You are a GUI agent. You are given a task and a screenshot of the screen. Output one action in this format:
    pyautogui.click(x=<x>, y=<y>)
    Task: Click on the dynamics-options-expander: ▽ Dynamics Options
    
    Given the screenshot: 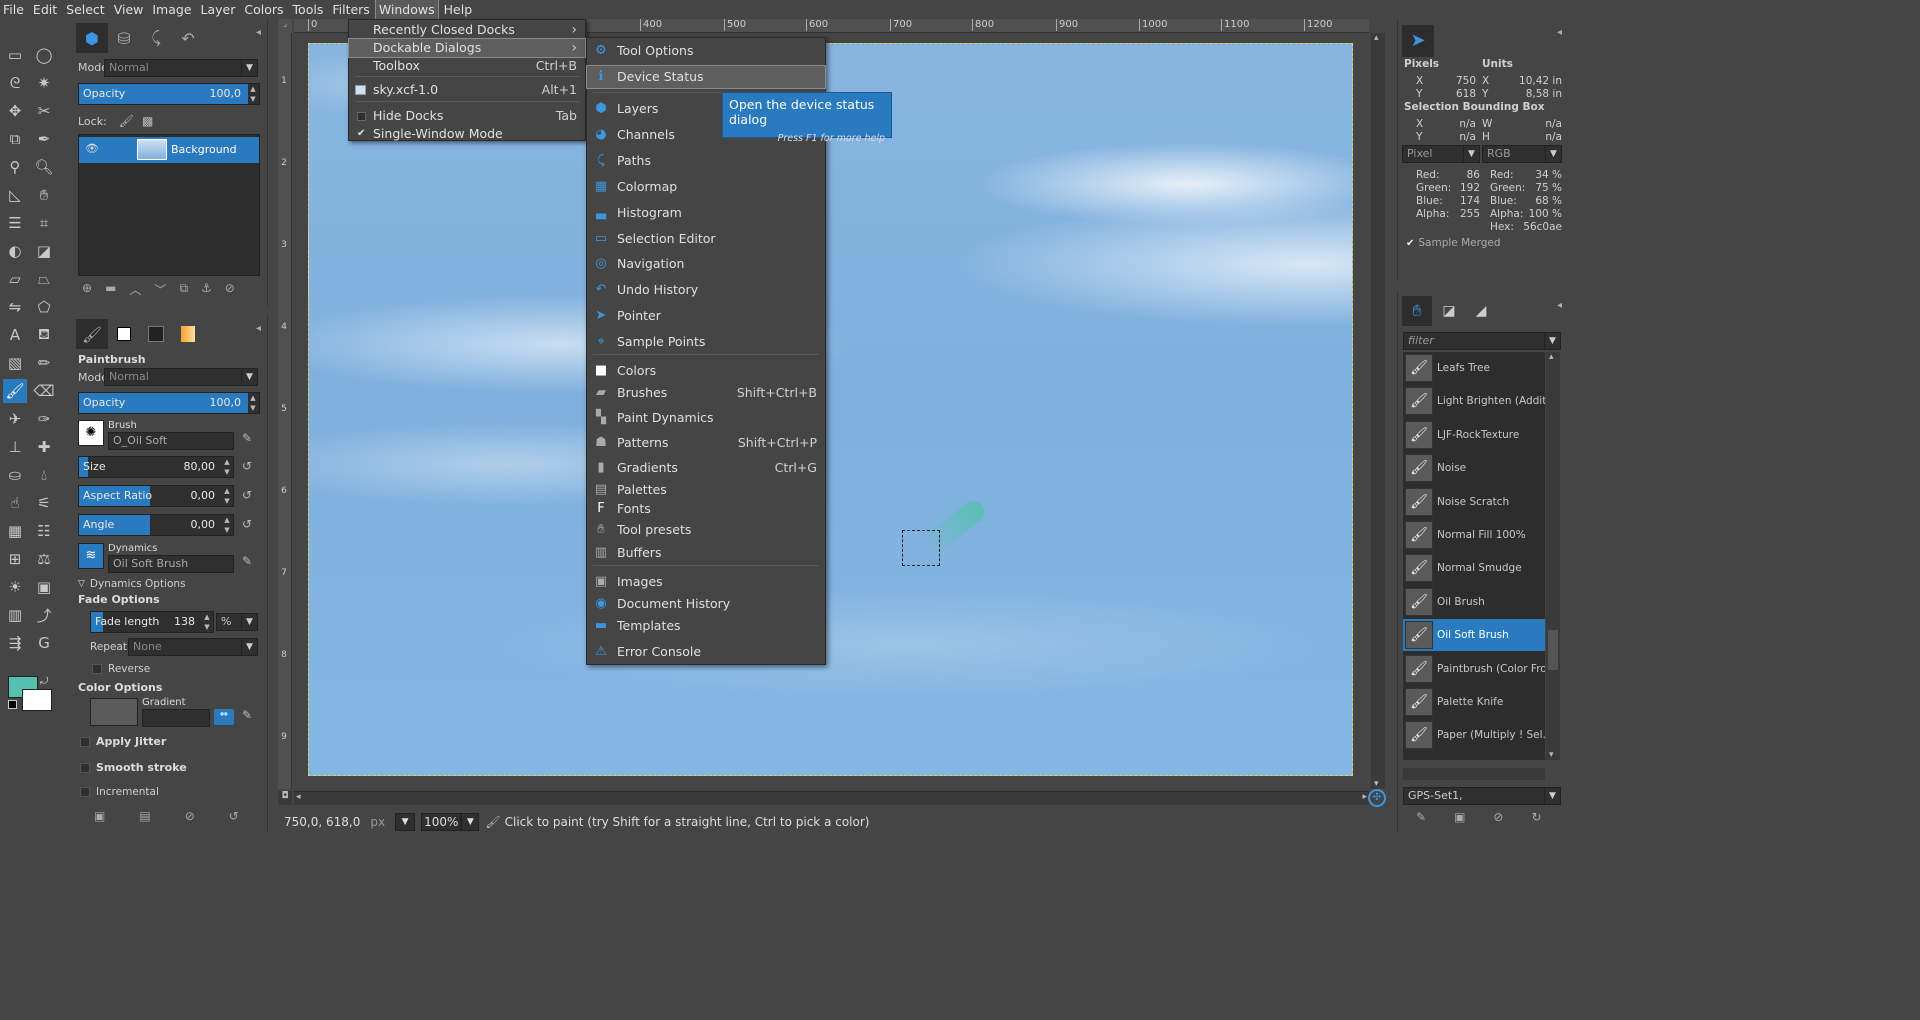 What is the action you would take?
    pyautogui.click(x=132, y=584)
    